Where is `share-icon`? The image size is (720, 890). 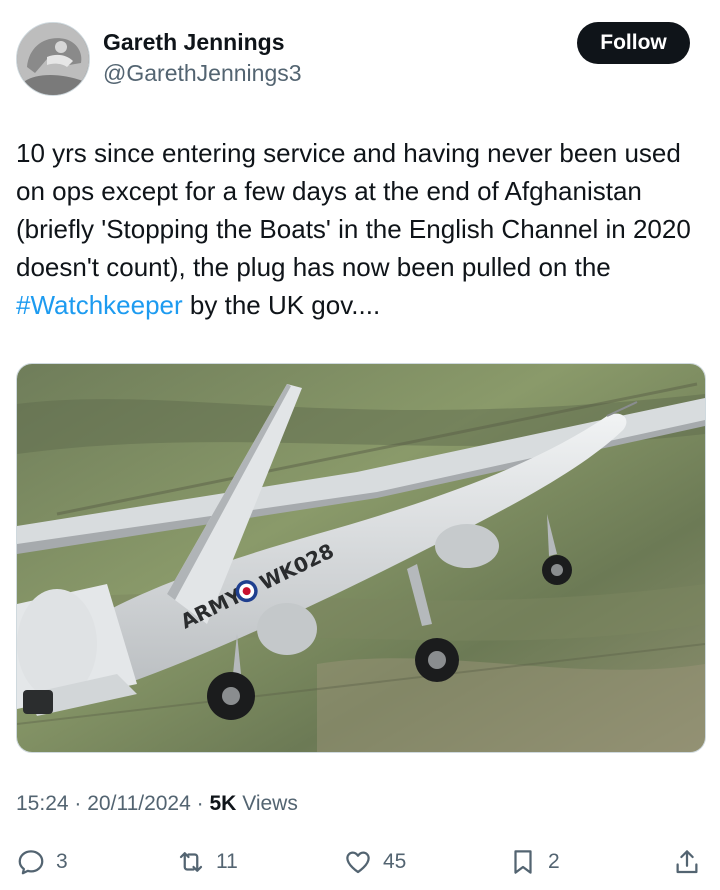
share-icon is located at coordinates (687, 862).